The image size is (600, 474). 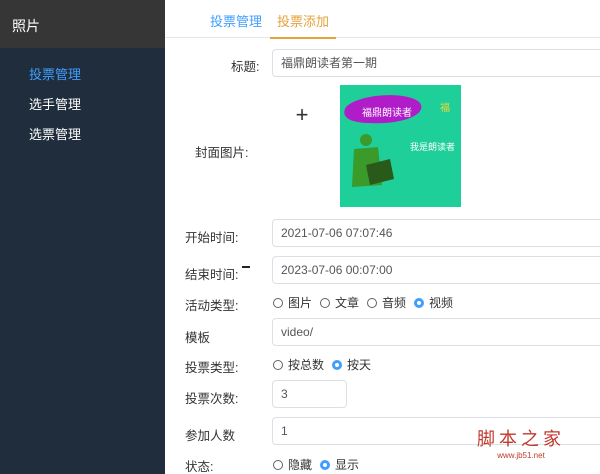 I want to click on sidebar-item-ballot-management: 选票管理, so click(x=82, y=135).